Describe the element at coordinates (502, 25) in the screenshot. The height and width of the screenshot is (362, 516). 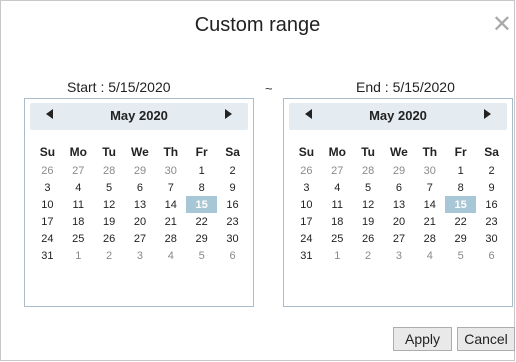
I see `close-icon: ✕` at that location.